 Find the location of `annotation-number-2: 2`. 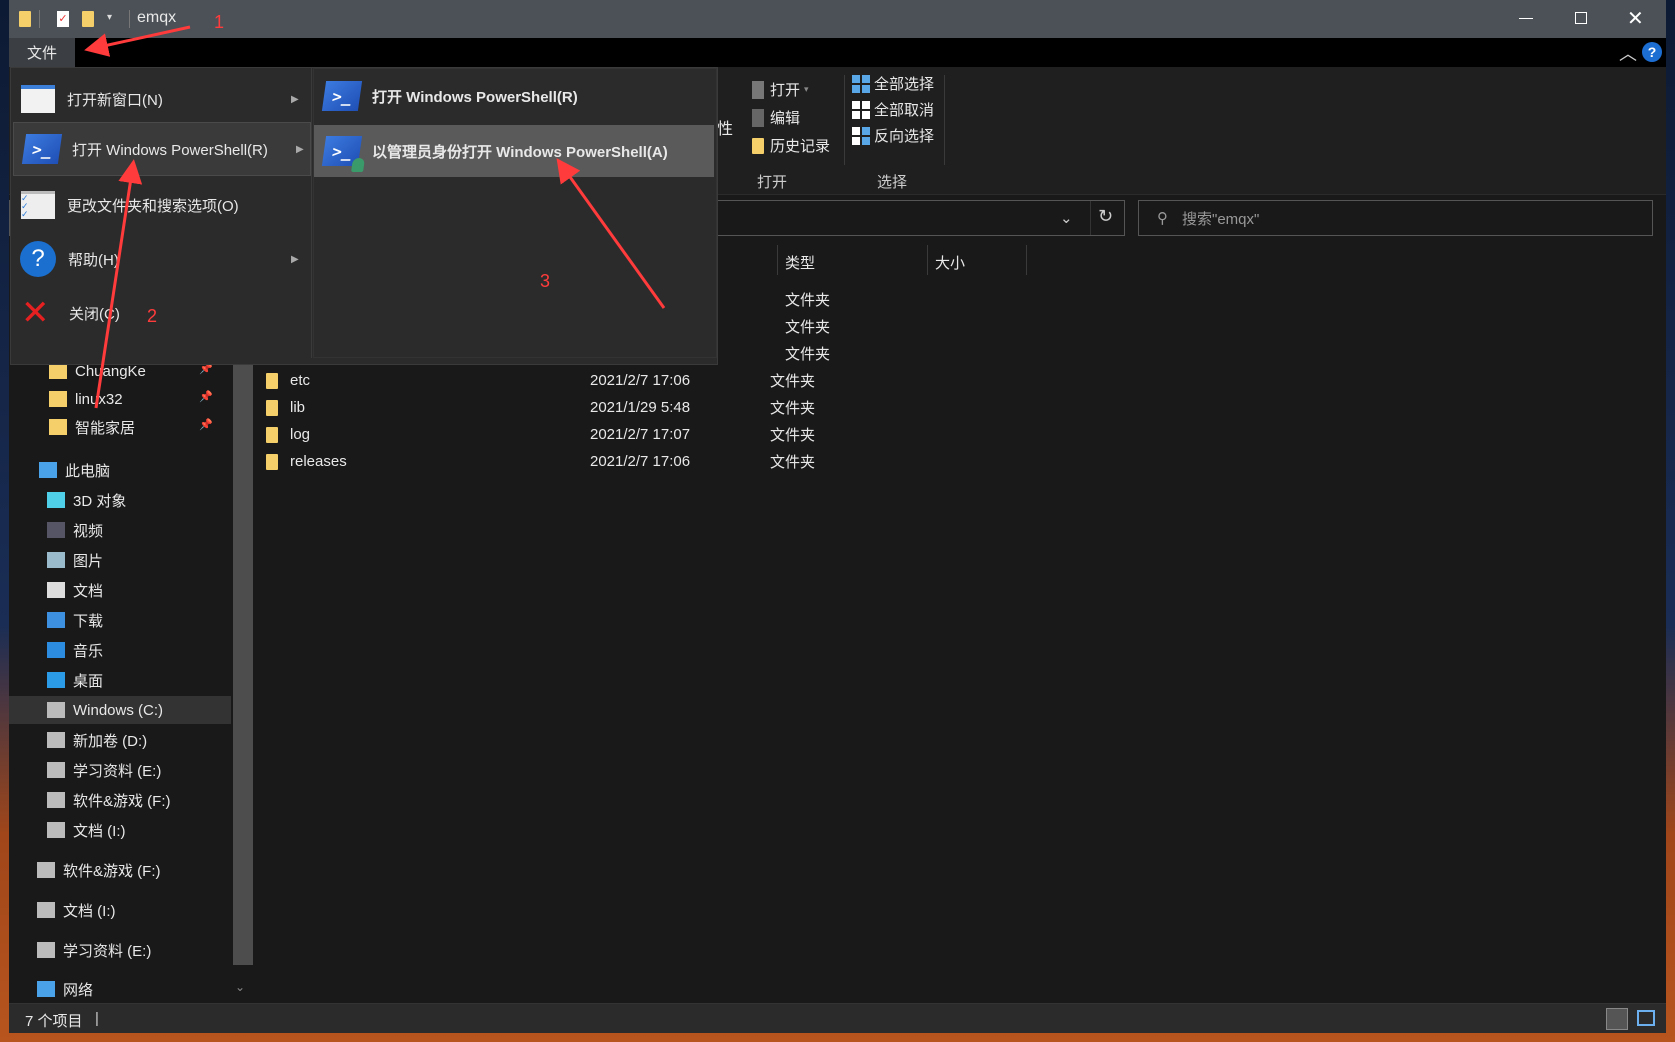

annotation-number-2: 2 is located at coordinates (152, 316).